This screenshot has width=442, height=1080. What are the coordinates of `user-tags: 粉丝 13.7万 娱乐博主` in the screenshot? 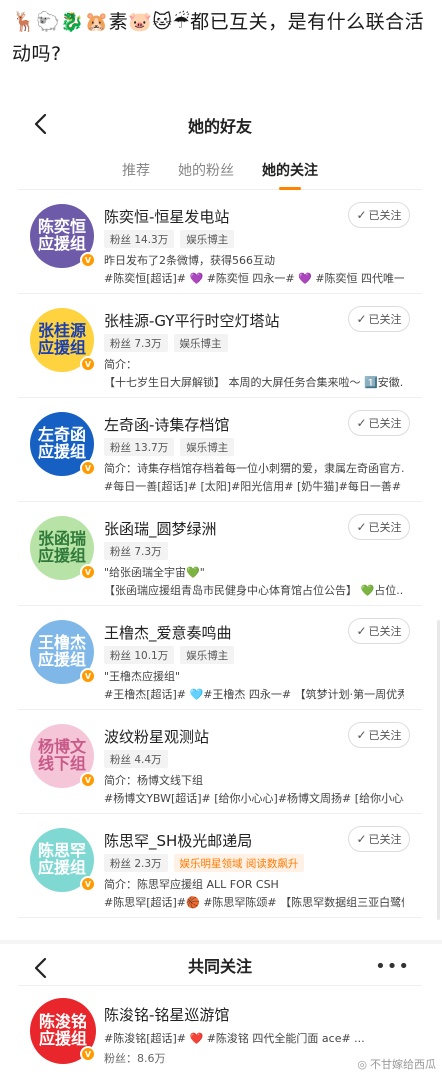 It's located at (169, 447).